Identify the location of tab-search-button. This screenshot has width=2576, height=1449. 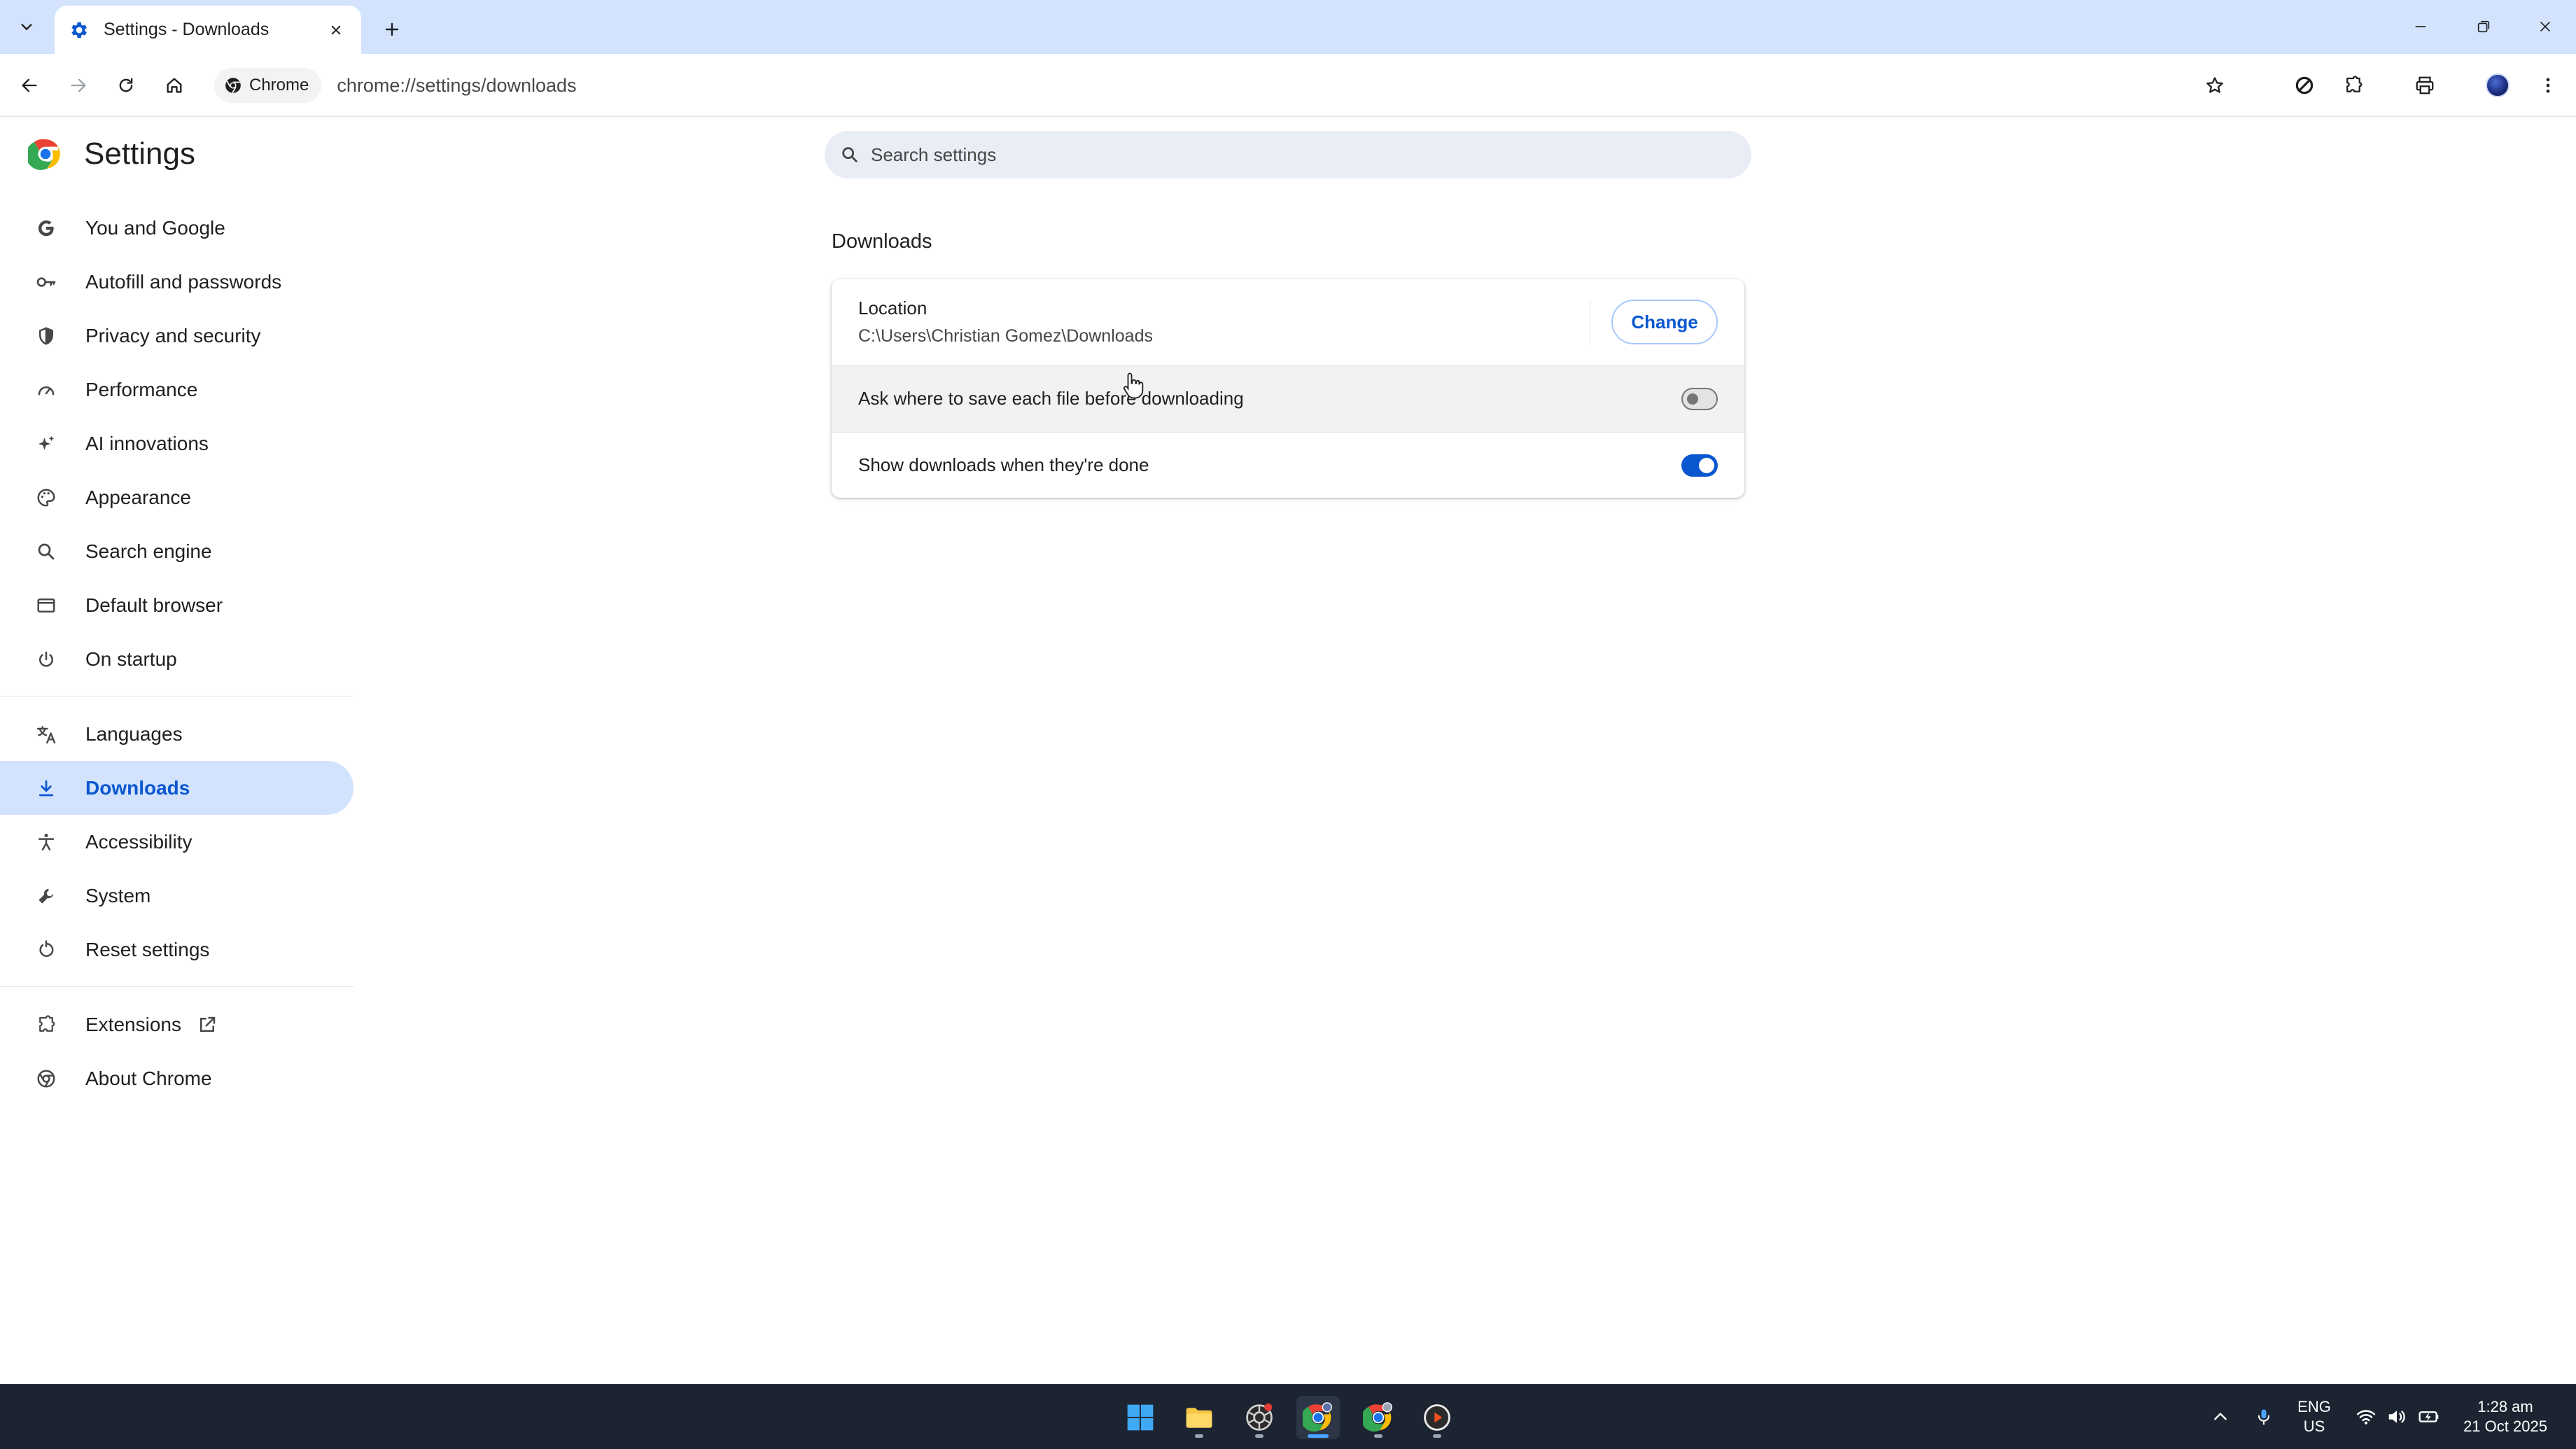
(26, 27).